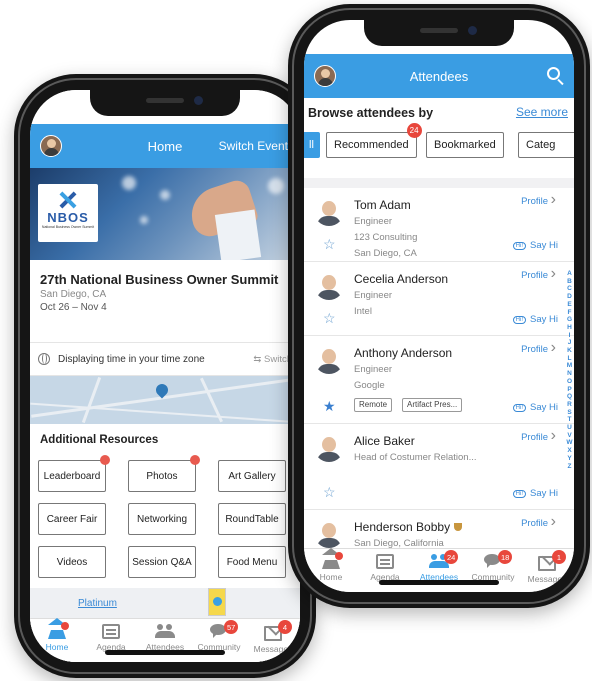 Image resolution: width=592 pixels, height=681 pixels. What do you see at coordinates (493, 570) in the screenshot?
I see `tab-community: Community 18` at bounding box center [493, 570].